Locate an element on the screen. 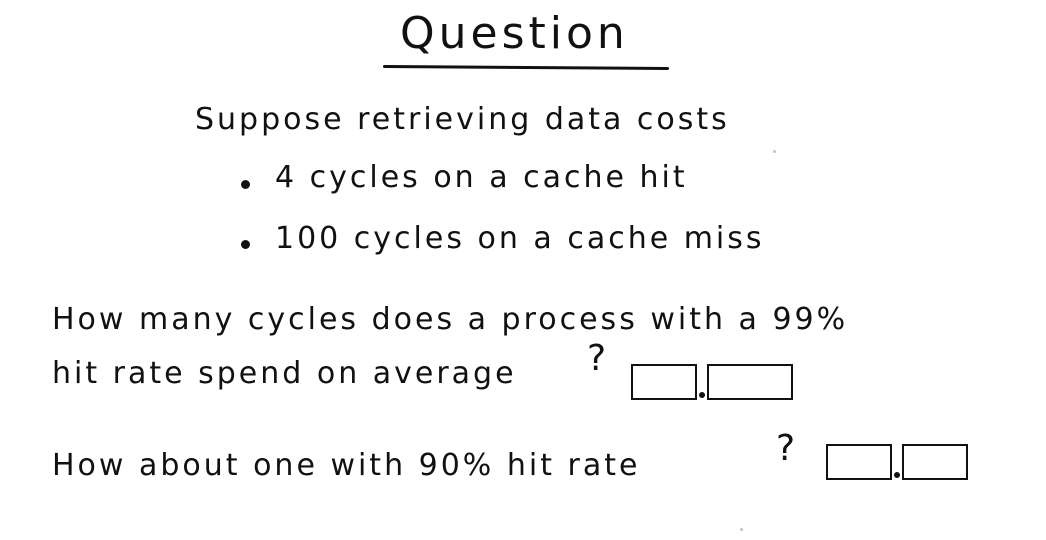  bullet-item-hit: 4 cycles on a cache hit is located at coordinates (481, 177).